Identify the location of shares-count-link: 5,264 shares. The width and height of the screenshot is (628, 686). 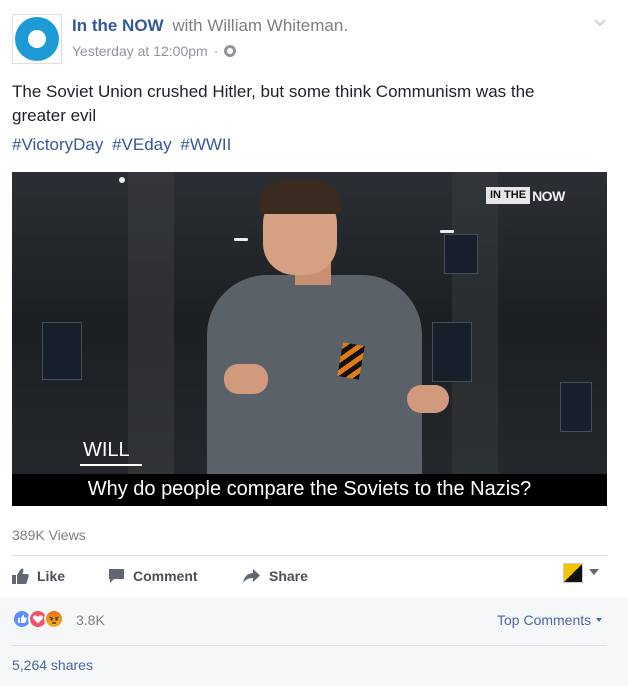
(52, 665).